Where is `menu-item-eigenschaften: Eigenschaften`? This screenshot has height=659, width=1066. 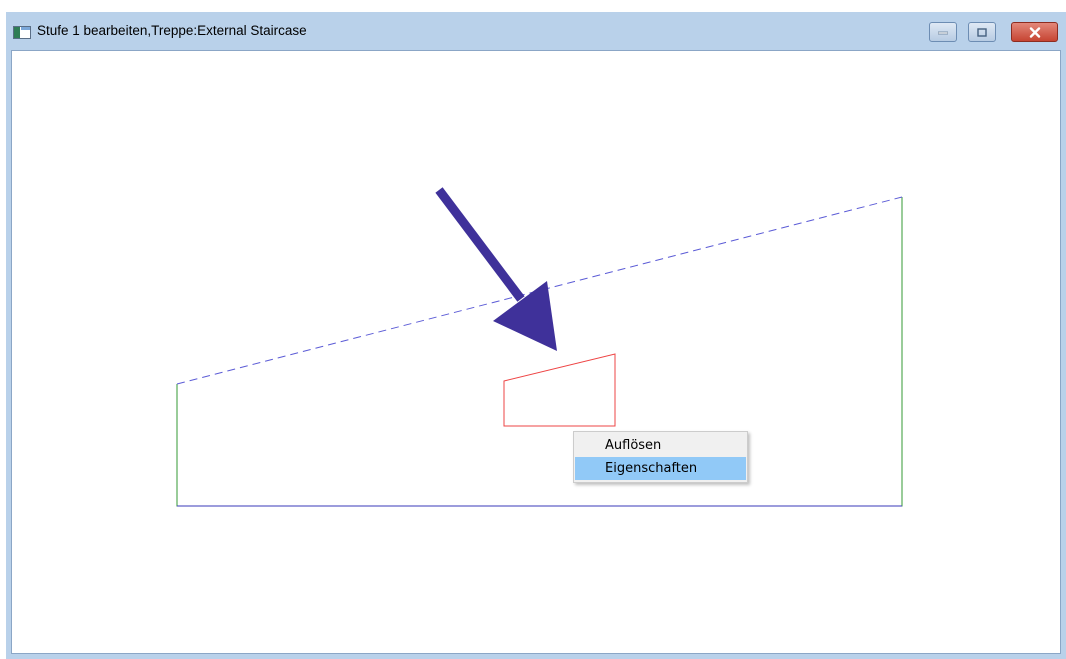 menu-item-eigenschaften: Eigenschaften is located at coordinates (660, 468).